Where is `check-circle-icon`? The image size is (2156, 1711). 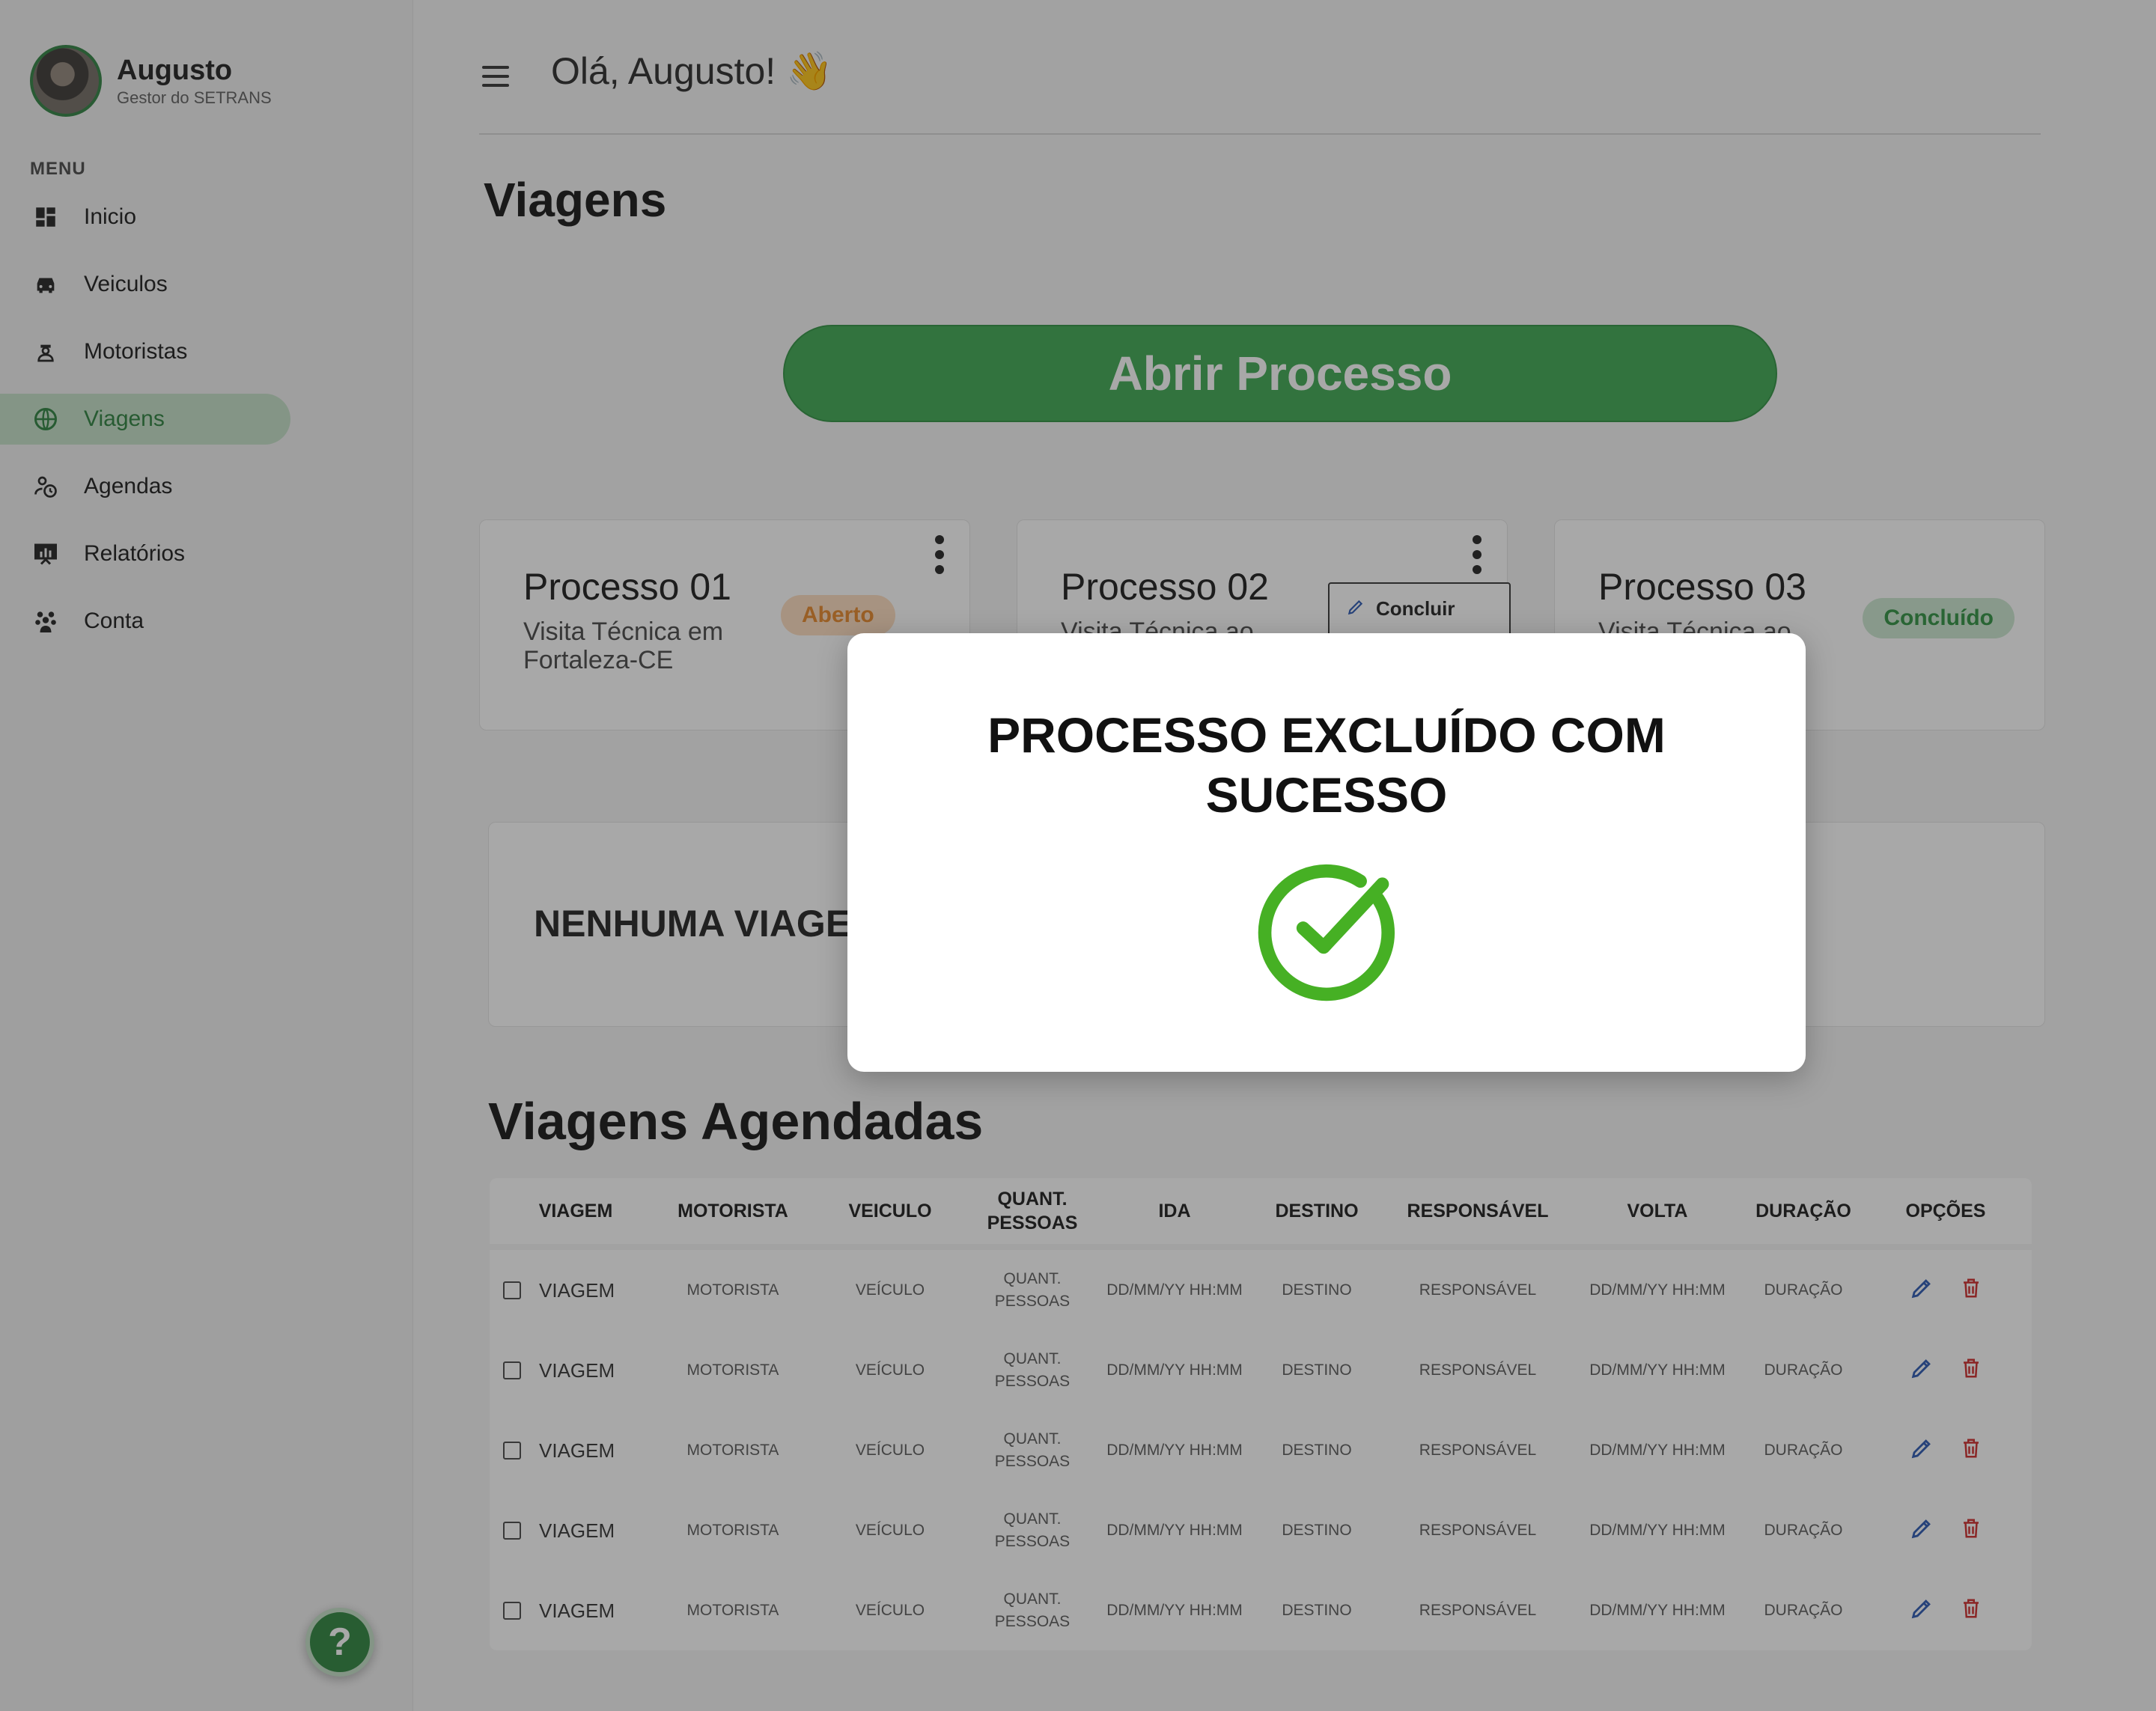 check-circle-icon is located at coordinates (1326, 933).